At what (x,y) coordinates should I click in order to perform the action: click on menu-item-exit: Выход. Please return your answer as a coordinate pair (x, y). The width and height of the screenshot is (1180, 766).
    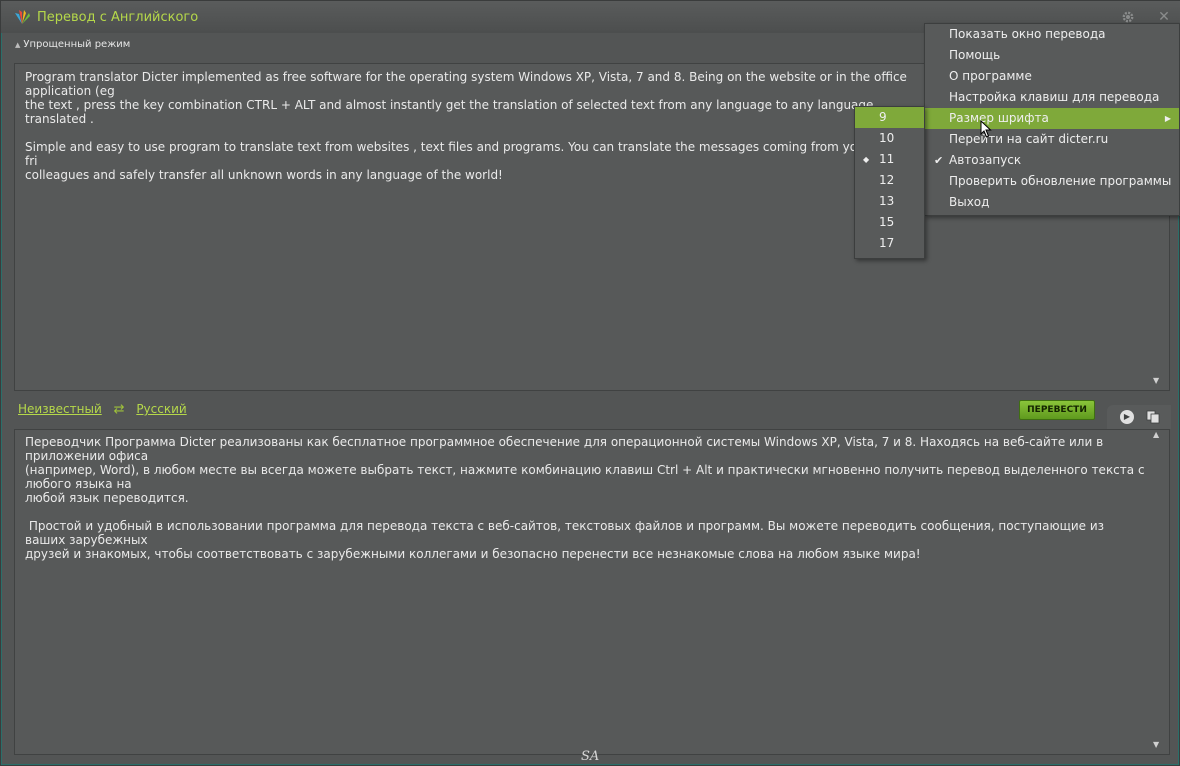
    Looking at the image, I should click on (1052, 202).